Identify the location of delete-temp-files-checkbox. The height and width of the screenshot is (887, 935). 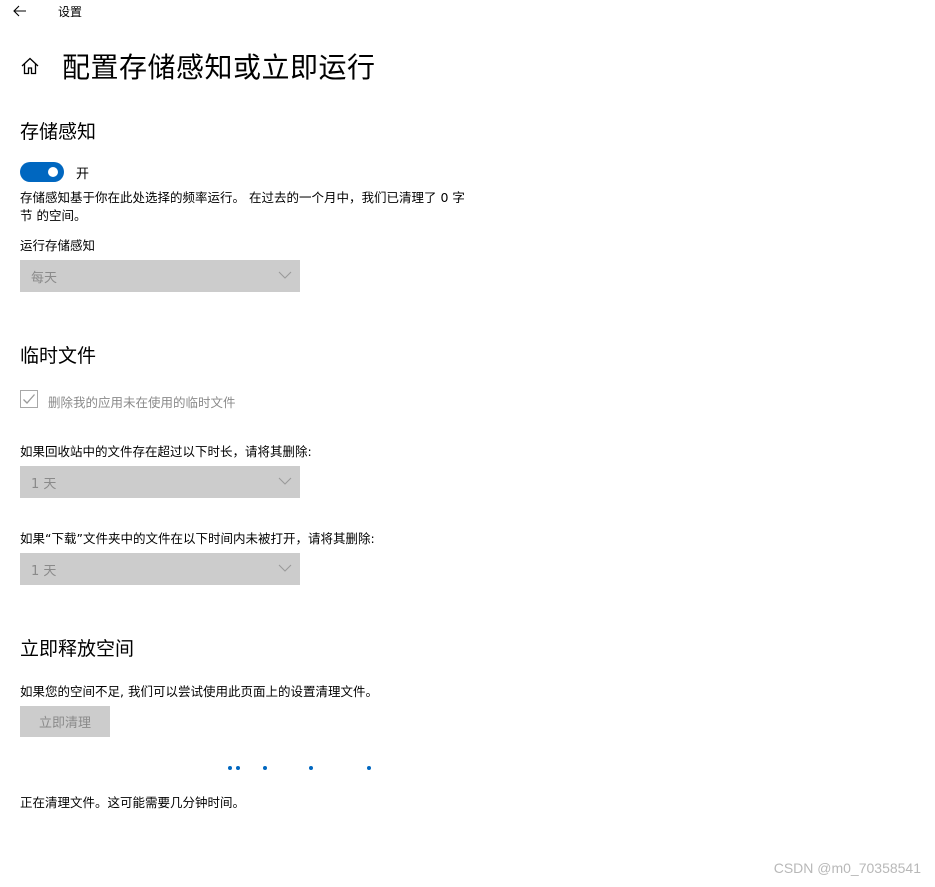
(29, 399).